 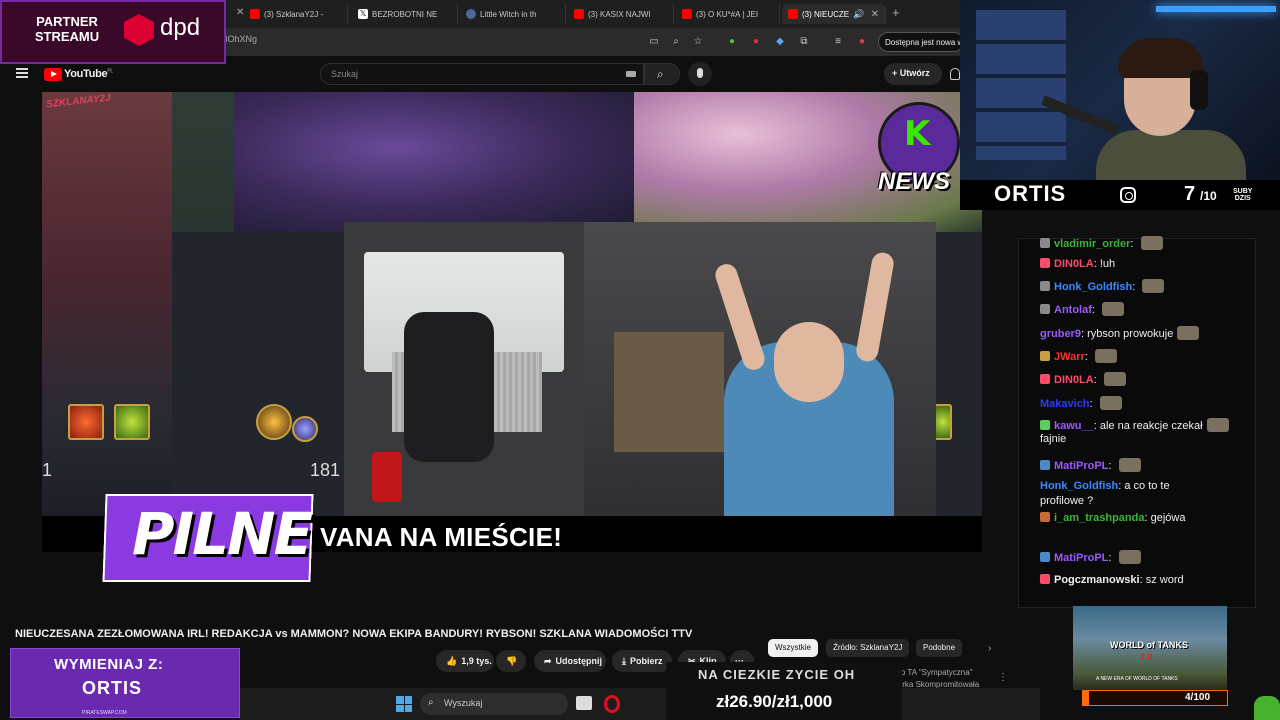 I want to click on tab-kasix: (3) KASIX NAJWI, so click(x=621, y=14).